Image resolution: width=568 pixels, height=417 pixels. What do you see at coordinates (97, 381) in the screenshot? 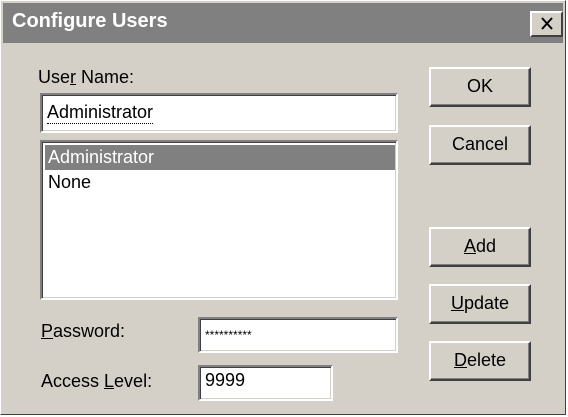
I see `access-level-label: Access Level:` at bounding box center [97, 381].